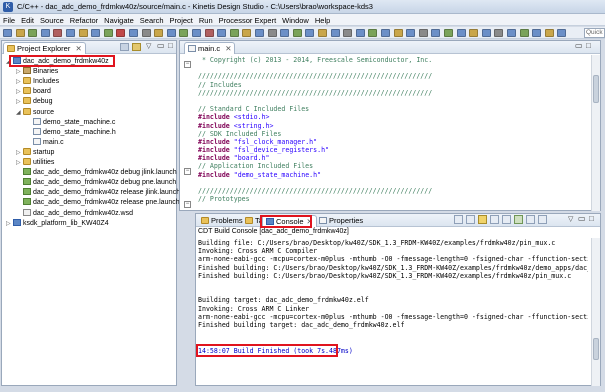 The image size is (605, 392). I want to click on tree-item-binaries: ▷ Binaries, so click(37, 72).